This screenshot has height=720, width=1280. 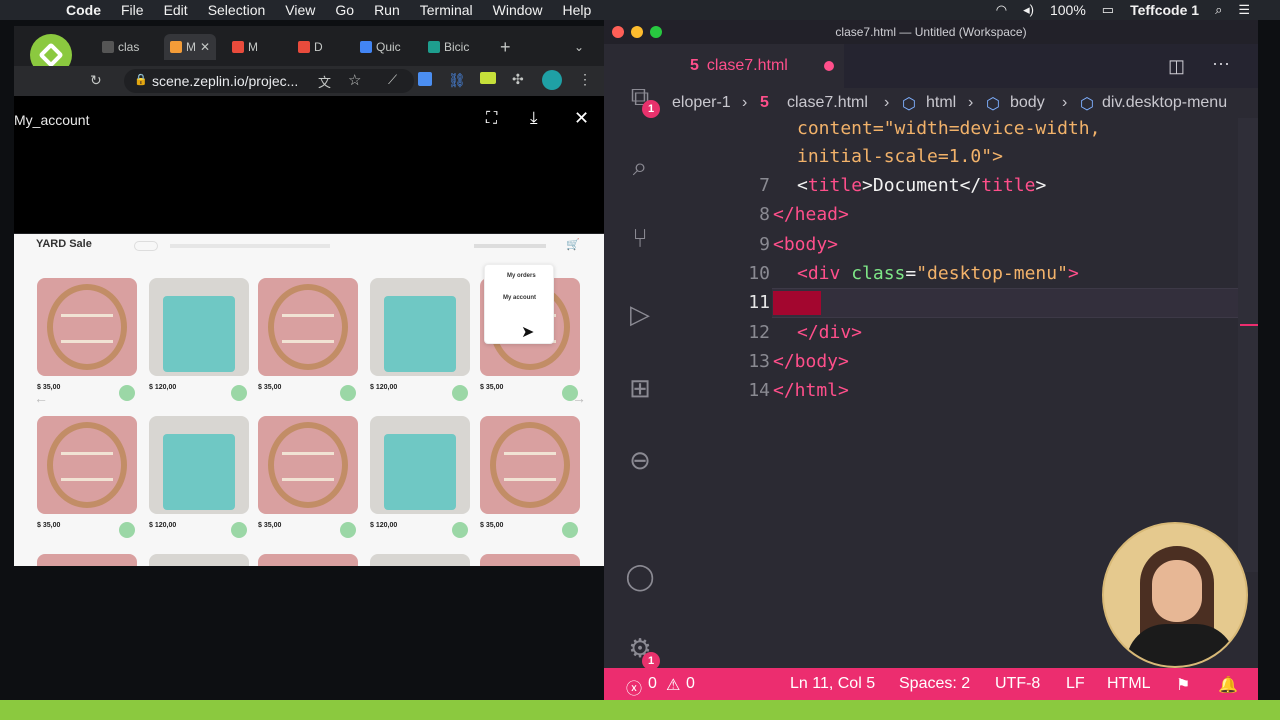 I want to click on more-actions-icon: ⋯, so click(x=1221, y=64).